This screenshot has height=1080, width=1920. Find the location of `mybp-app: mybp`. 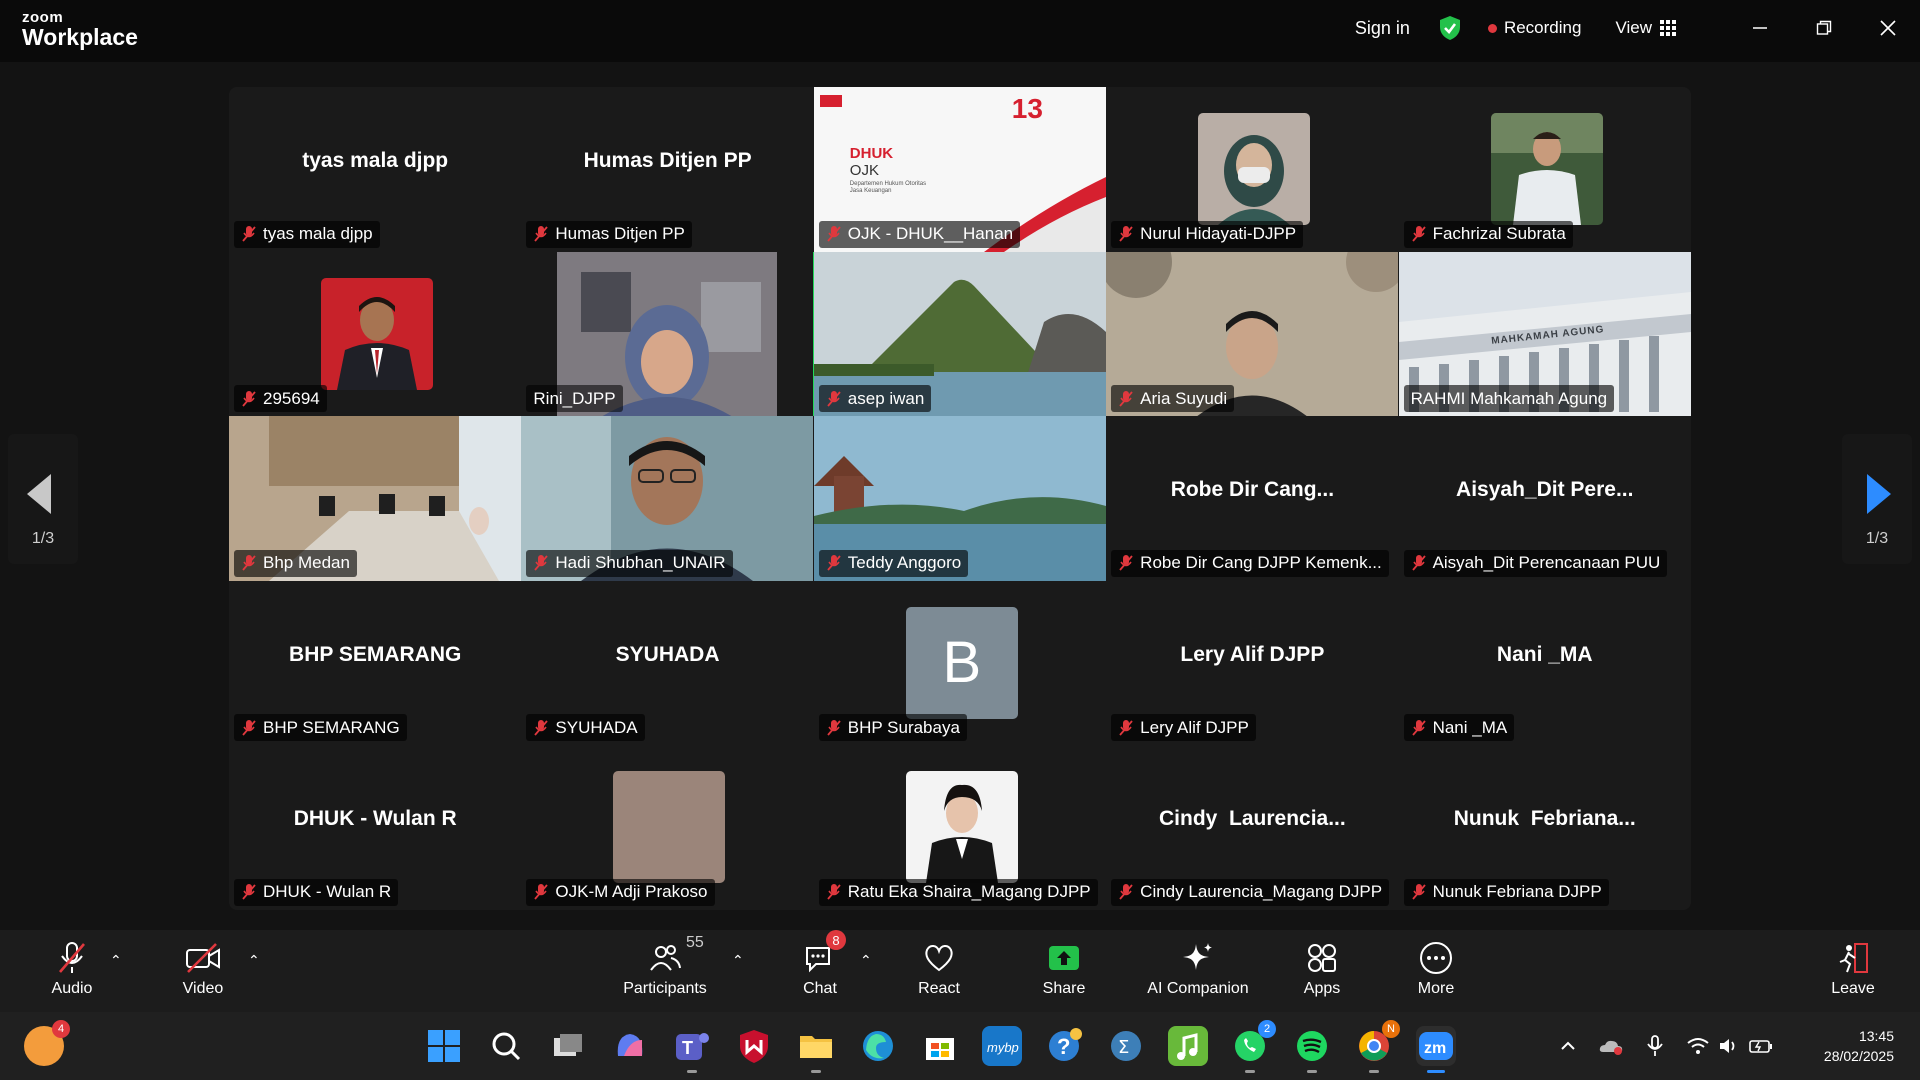

mybp-app: mybp is located at coordinates (1002, 1046).